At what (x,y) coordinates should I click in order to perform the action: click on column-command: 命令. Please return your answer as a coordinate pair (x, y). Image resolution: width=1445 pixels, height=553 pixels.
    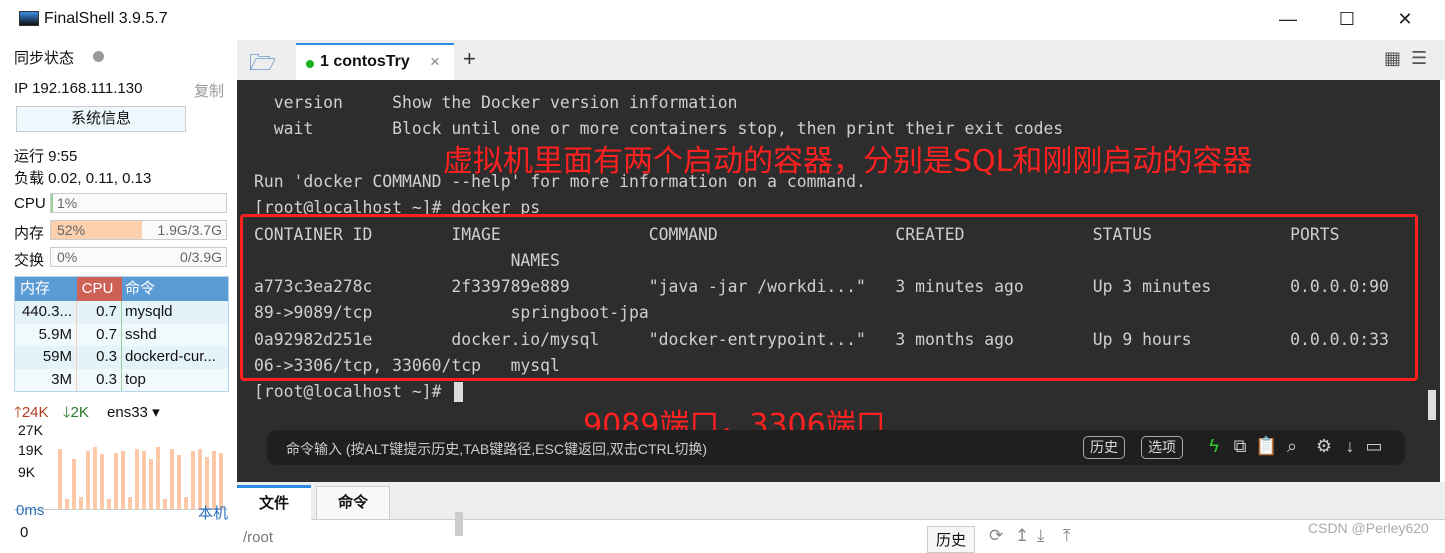
    Looking at the image, I should click on (175, 289).